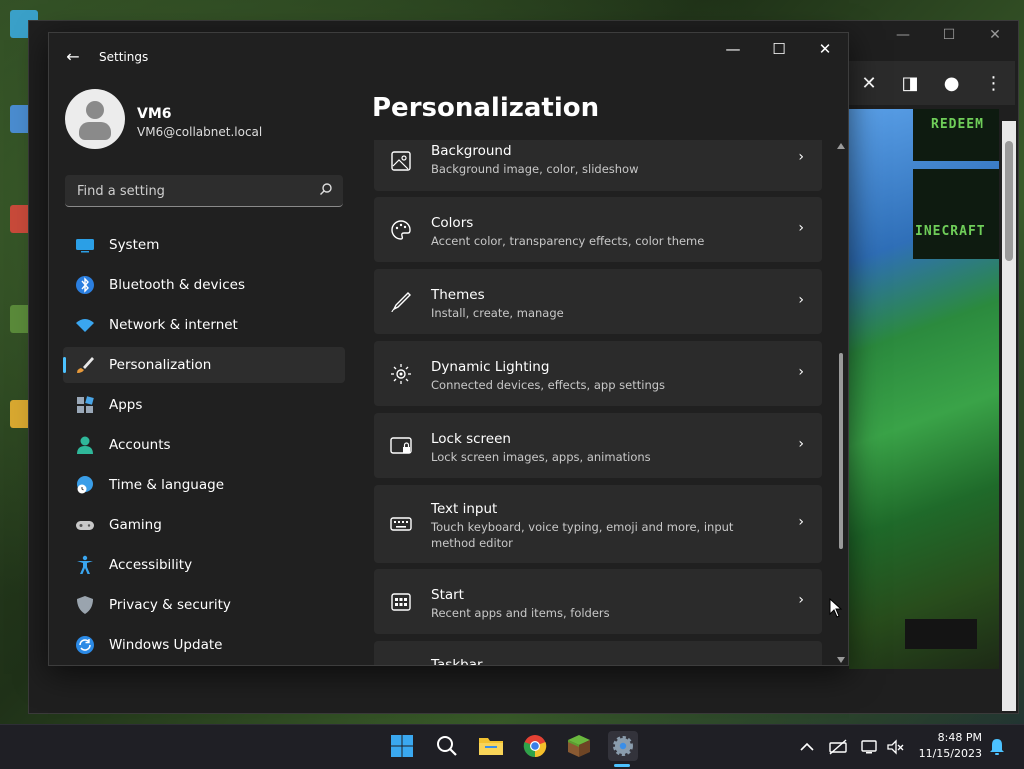 This screenshot has width=1024, height=769. What do you see at coordinates (177, 285) in the screenshot?
I see `sidebar-item-label: Bluetooth & devices` at bounding box center [177, 285].